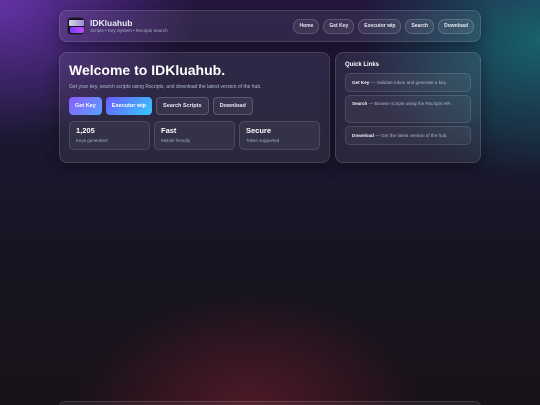 This screenshot has height=405, width=540. I want to click on stat-security: Secure Token supported, so click(279, 135).